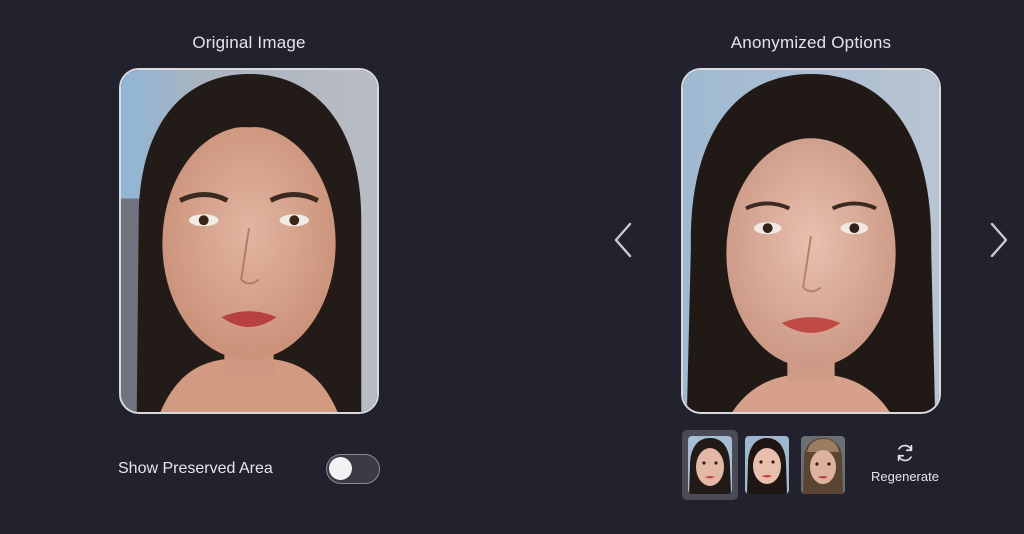 This screenshot has width=1024, height=534. I want to click on toggle-knob, so click(340, 468).